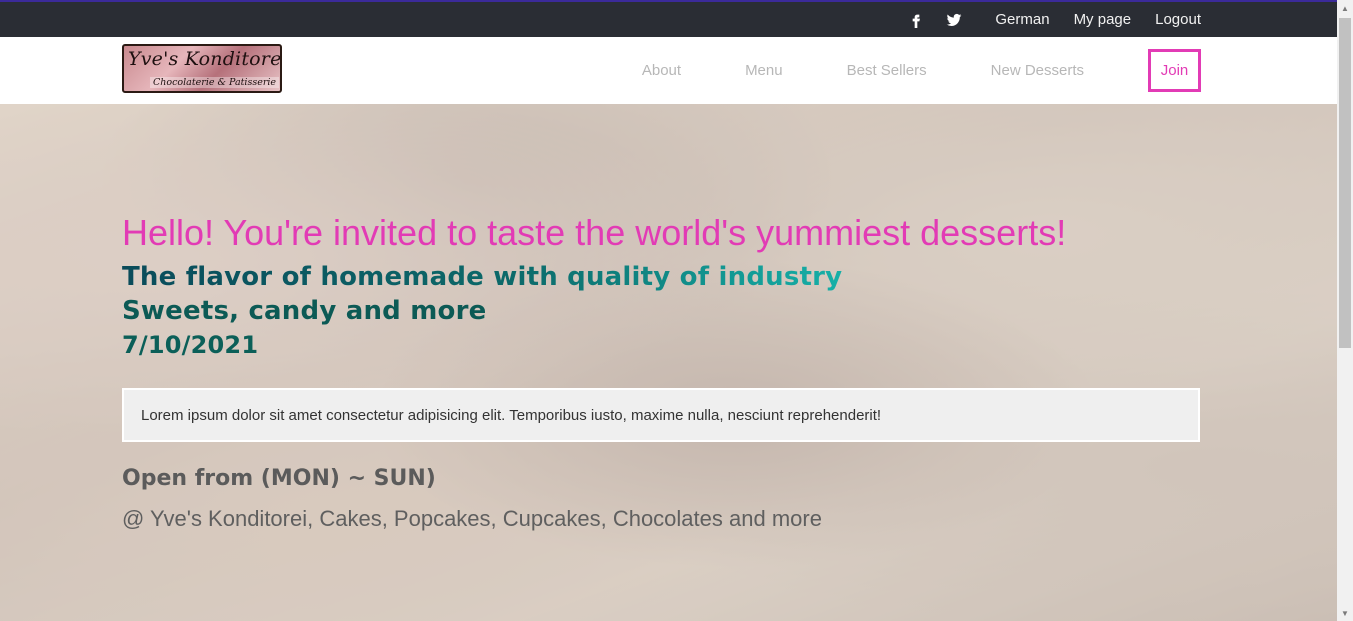 The width and height of the screenshot is (1353, 621). What do you see at coordinates (1103, 19) in the screenshot?
I see `my-page-link: My page` at bounding box center [1103, 19].